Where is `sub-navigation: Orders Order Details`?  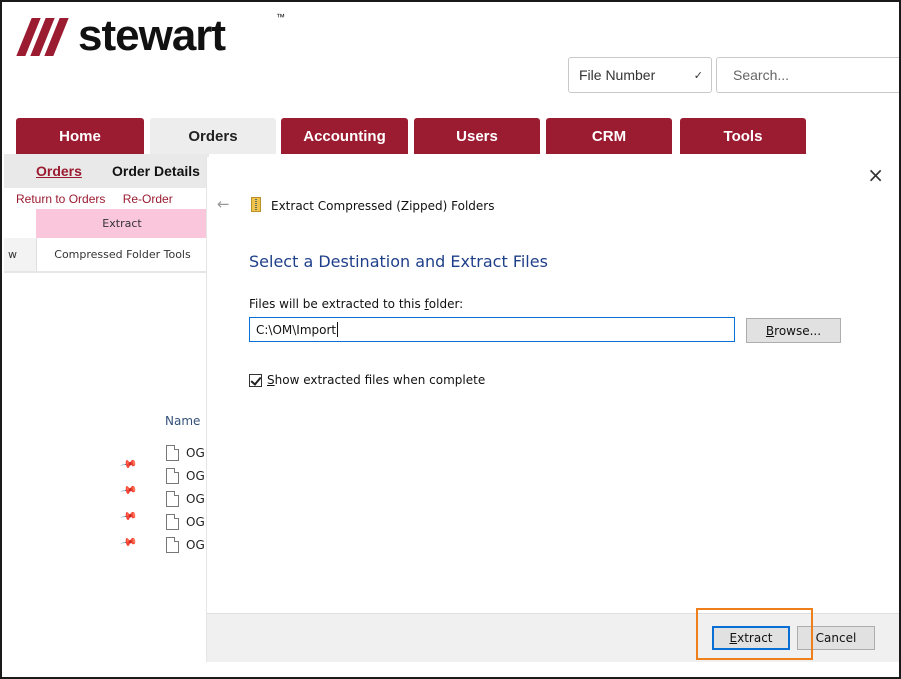
sub-navigation: Orders Order Details is located at coordinates (106, 171).